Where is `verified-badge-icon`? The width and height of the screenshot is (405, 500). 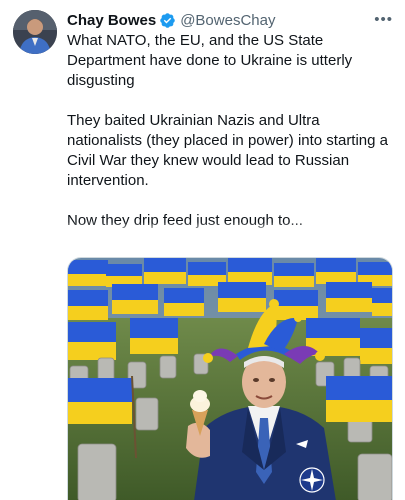
verified-badge-icon is located at coordinates (167, 20).